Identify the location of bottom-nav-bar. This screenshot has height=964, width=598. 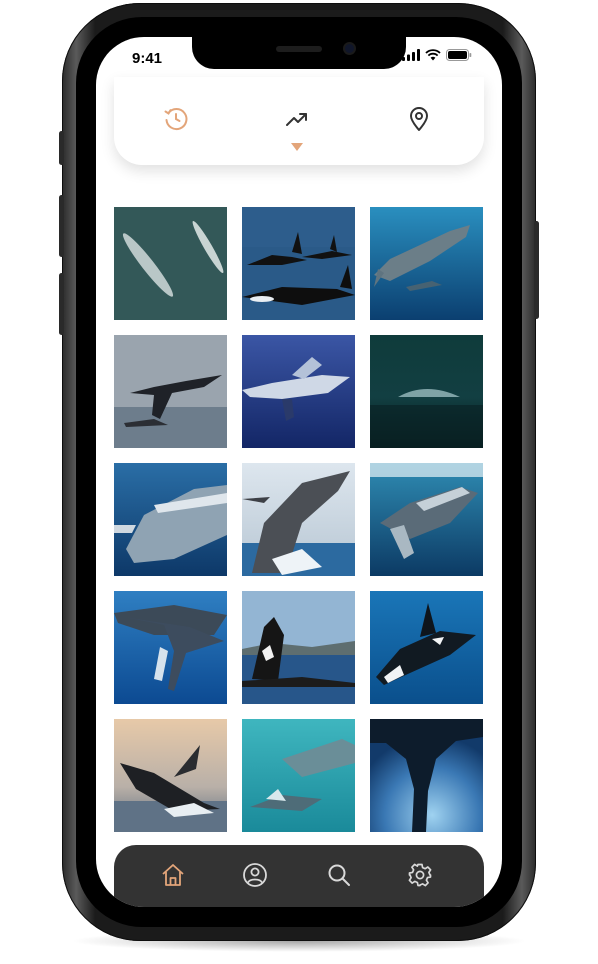
(299, 876).